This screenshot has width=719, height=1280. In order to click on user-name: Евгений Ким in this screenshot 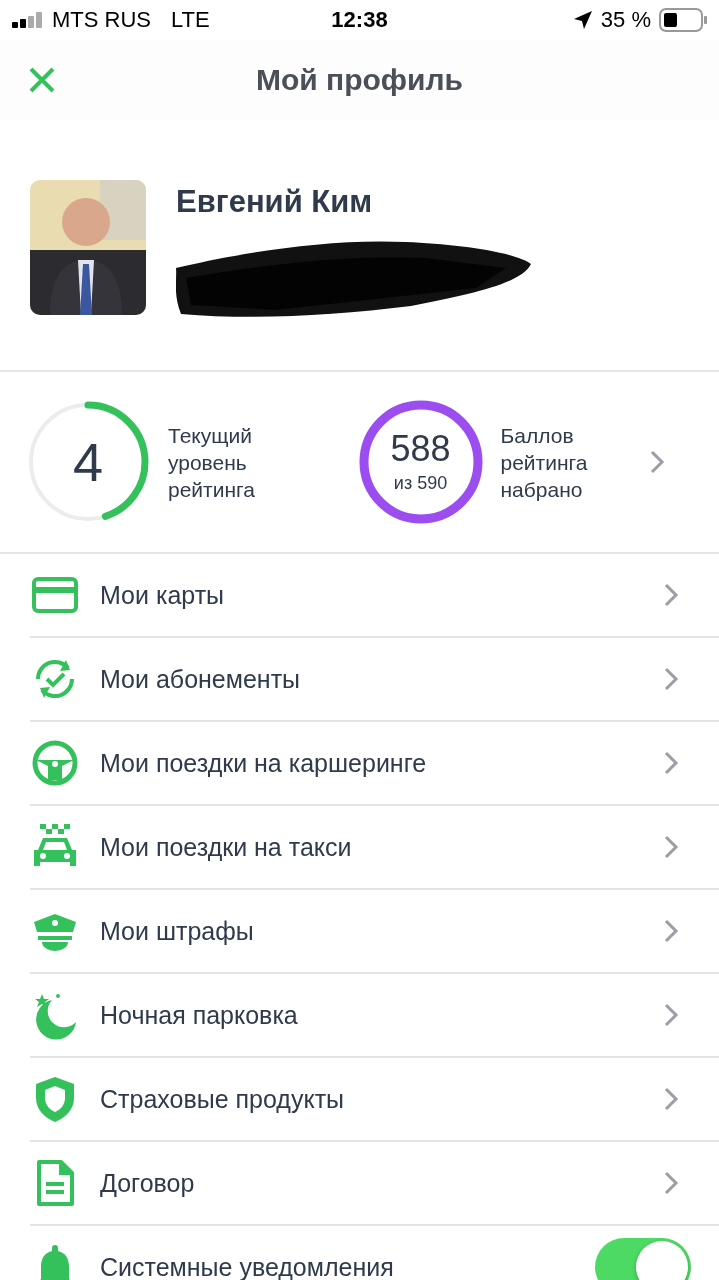, I will do `click(275, 202)`.